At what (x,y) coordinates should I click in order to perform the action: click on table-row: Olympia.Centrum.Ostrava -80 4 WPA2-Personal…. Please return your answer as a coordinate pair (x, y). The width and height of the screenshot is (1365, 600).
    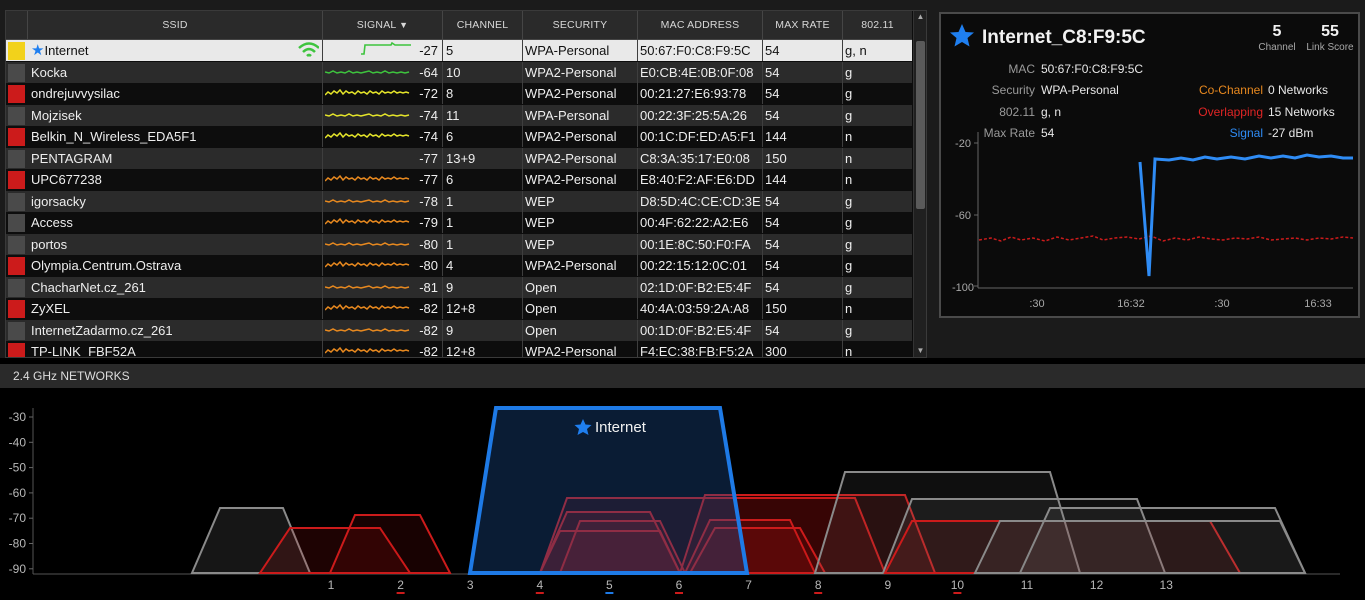
    Looking at the image, I should click on (459, 265).